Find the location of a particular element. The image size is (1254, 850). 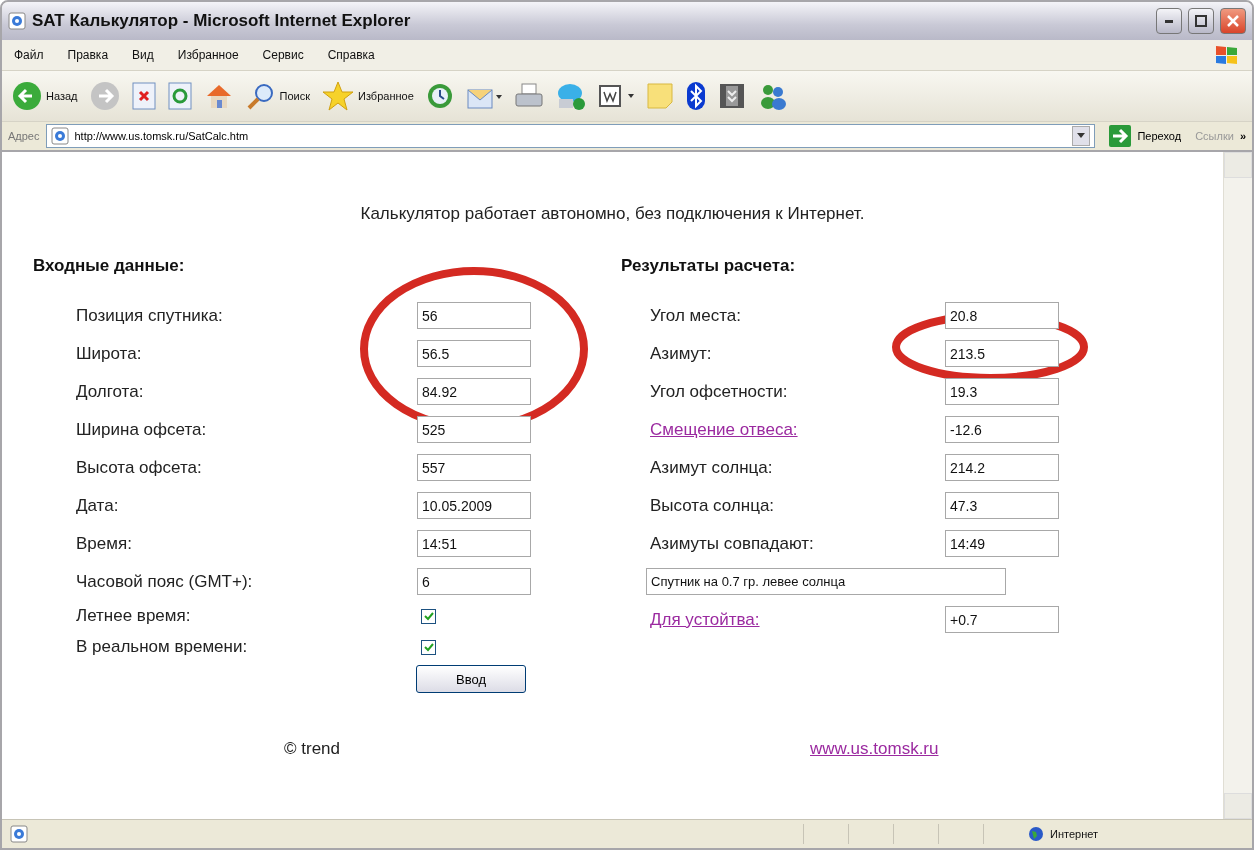

close-button is located at coordinates (1233, 21).